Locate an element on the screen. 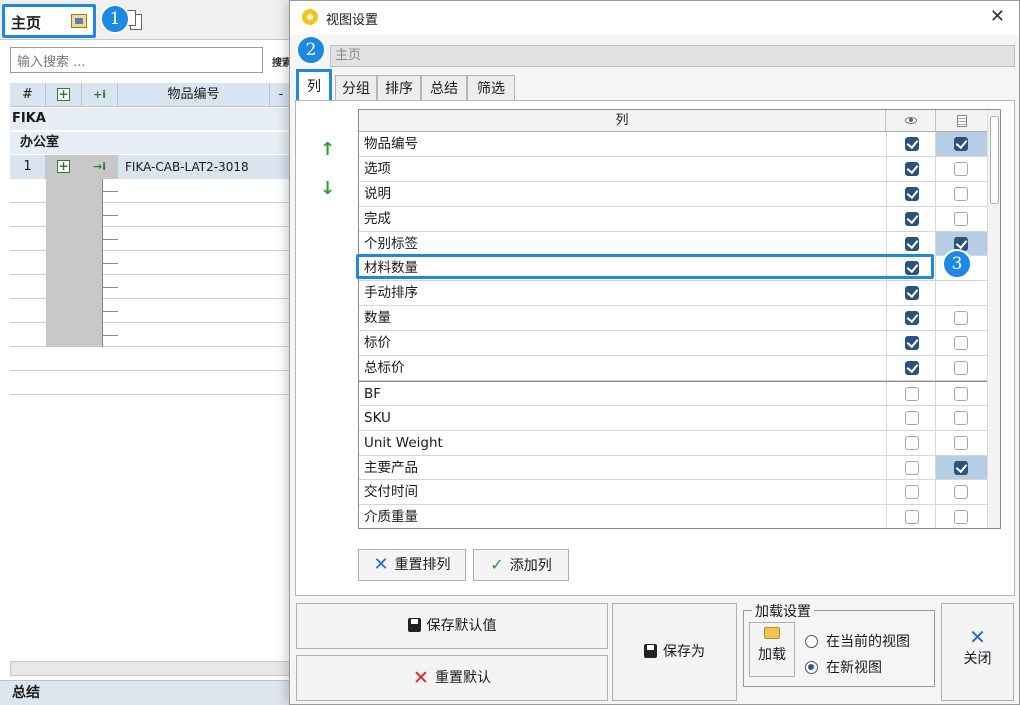 The image size is (1020, 705). column-row: 说明 is located at coordinates (673, 194).